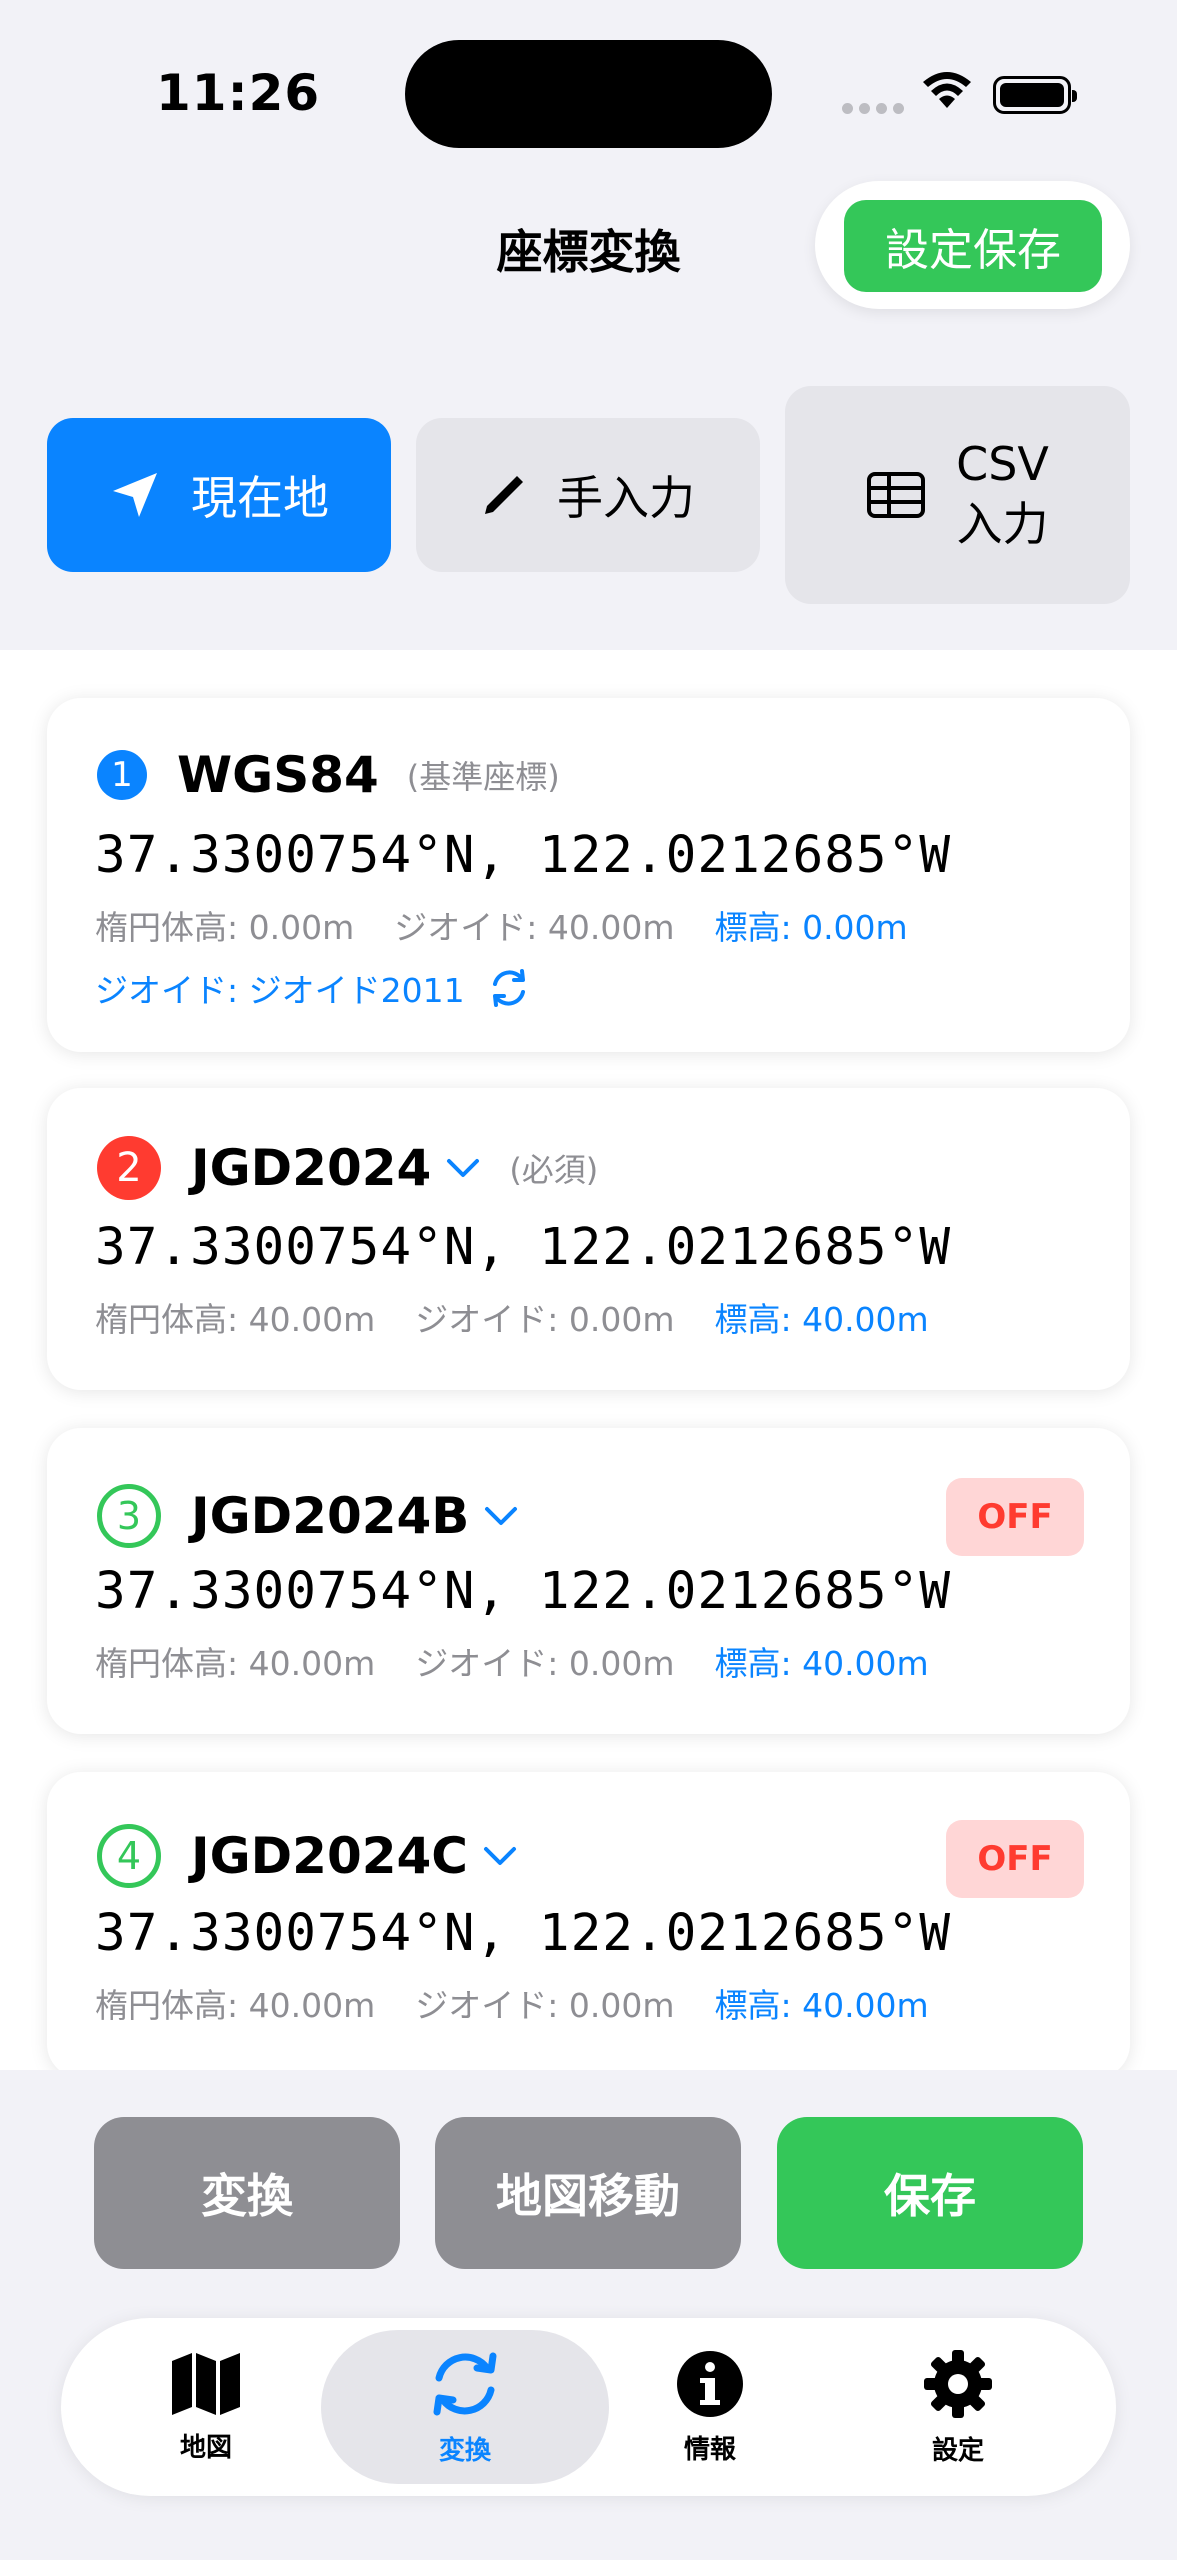 This screenshot has height=2560, width=1177. I want to click on card-header: 2 JGD2024 (必須), so click(347, 1168).